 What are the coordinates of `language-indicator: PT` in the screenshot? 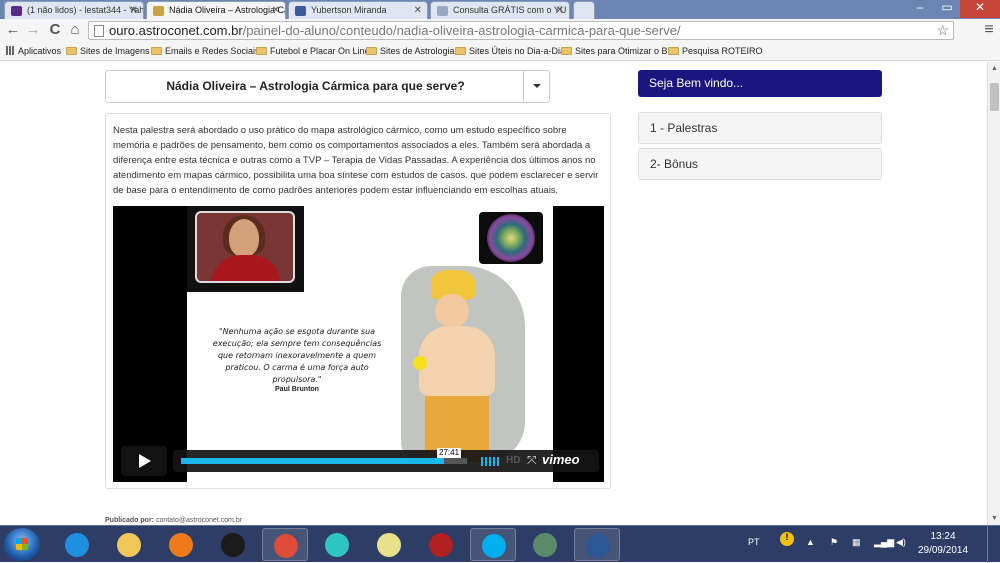 It's located at (754, 542).